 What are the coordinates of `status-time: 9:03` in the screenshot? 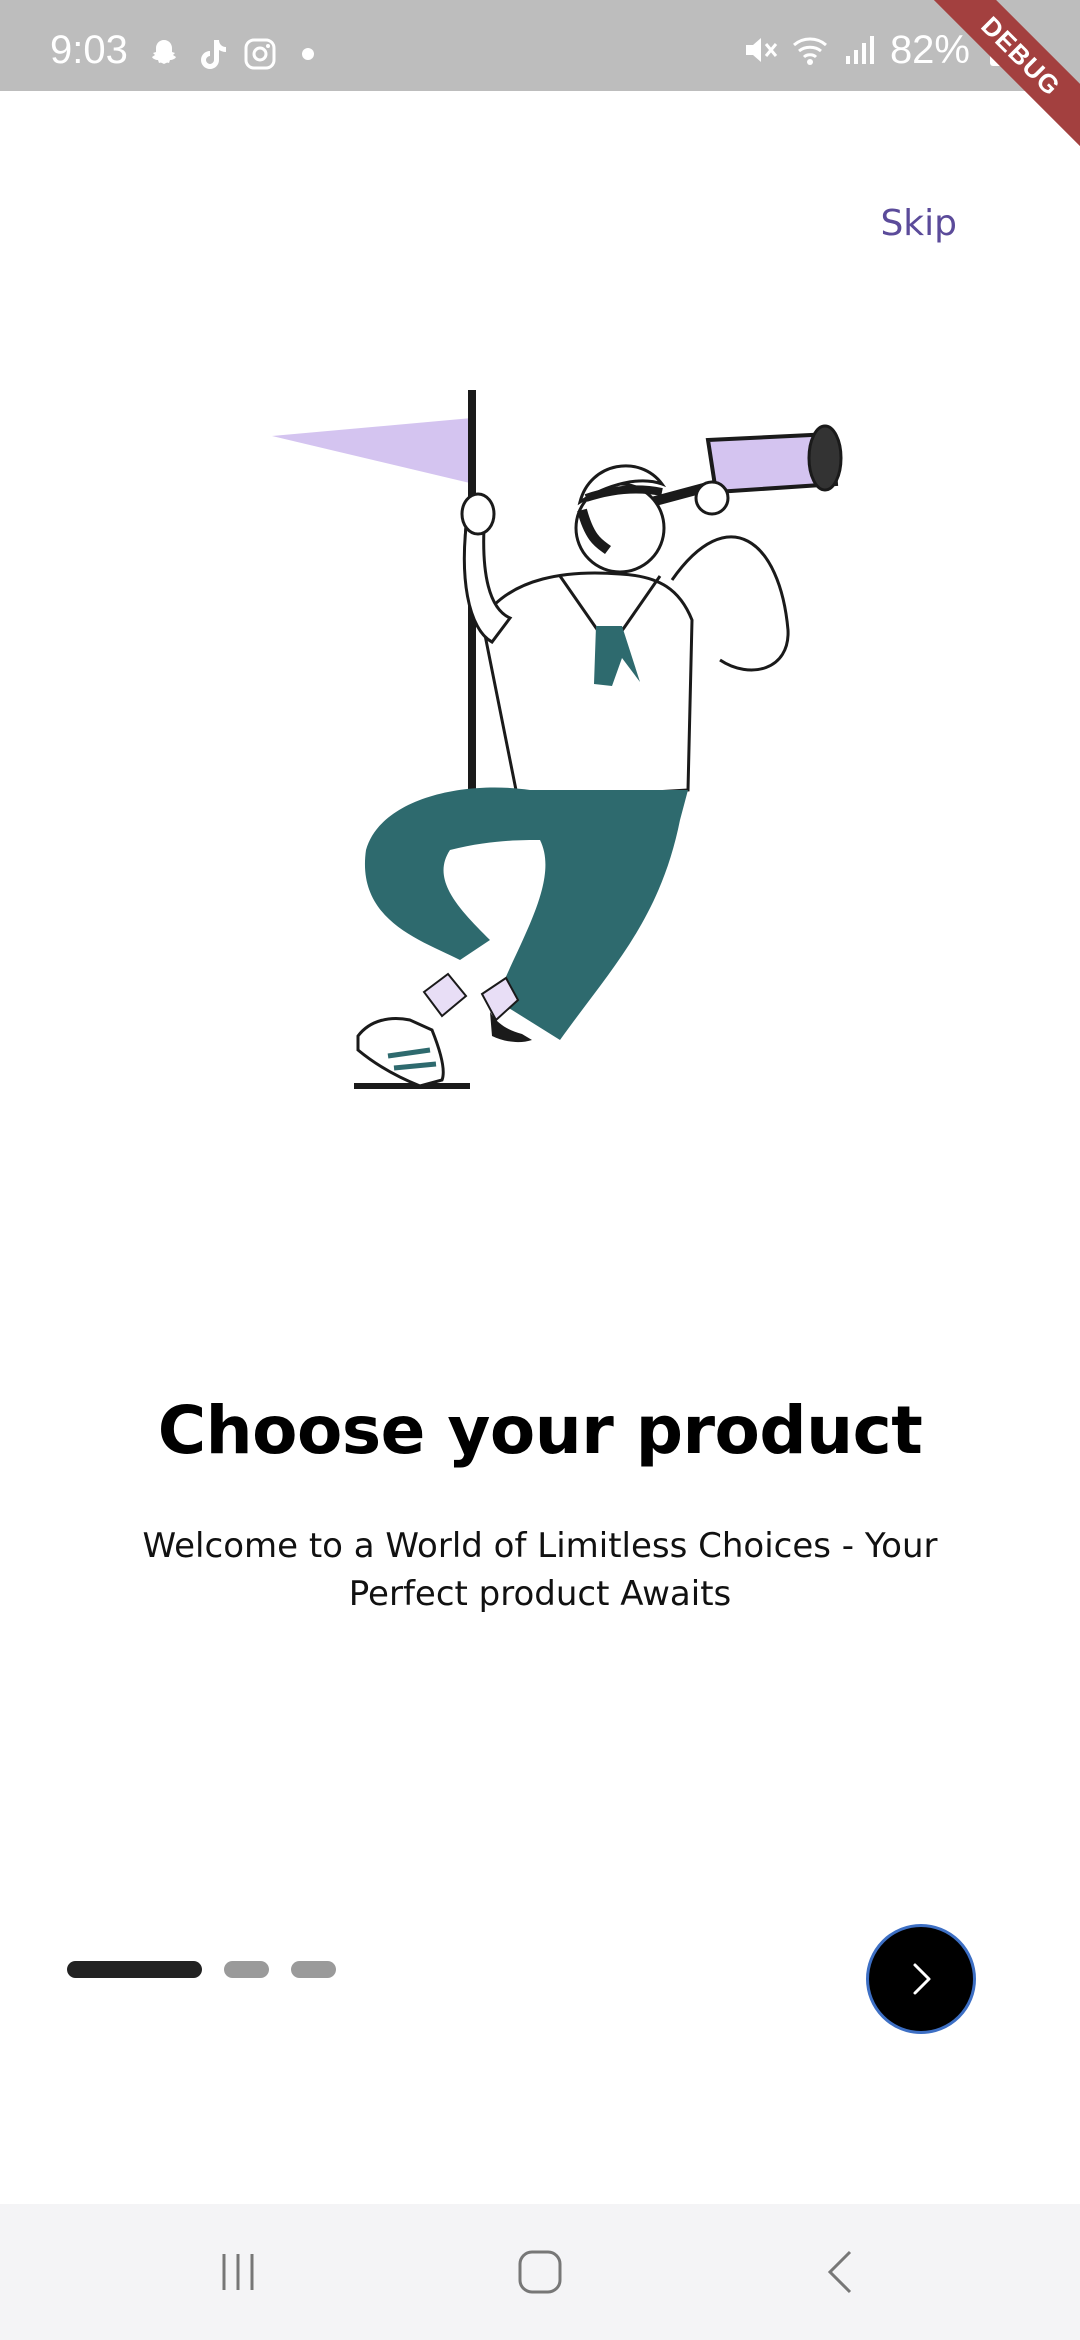 It's located at (89, 50).